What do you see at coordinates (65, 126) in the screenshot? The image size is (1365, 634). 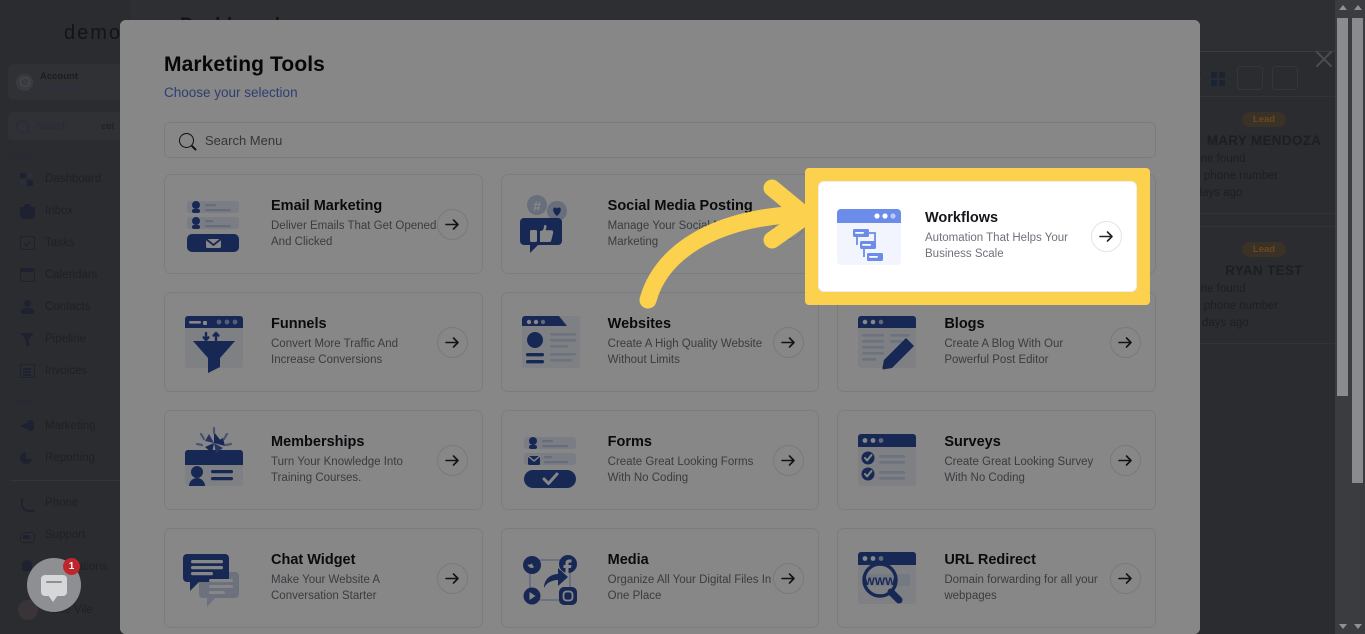 I see `sidebar-search: Search ctrl` at bounding box center [65, 126].